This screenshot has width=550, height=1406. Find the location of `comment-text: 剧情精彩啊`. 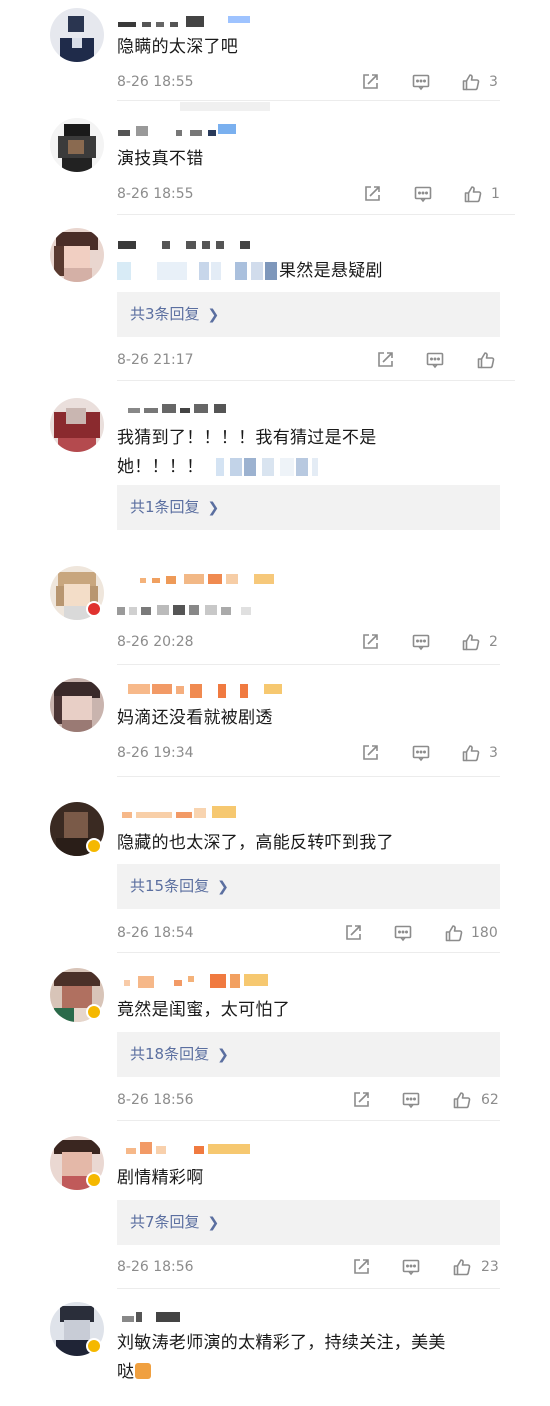

comment-text: 剧情精彩啊 is located at coordinates (160, 1178).